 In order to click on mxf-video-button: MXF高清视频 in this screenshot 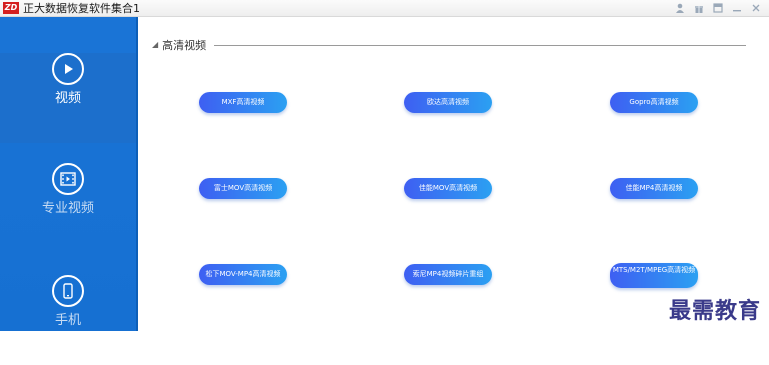, I will do `click(243, 102)`.